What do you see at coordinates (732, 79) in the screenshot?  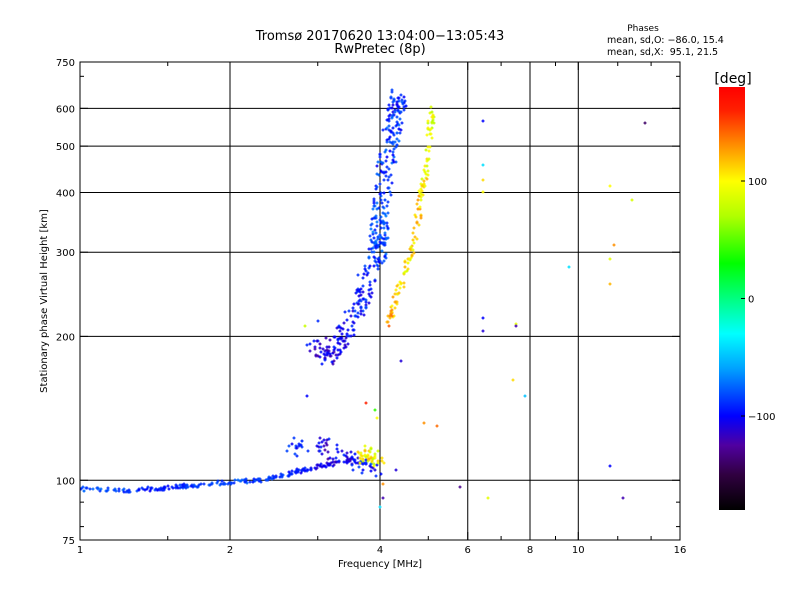 I see `colorbar-label: [deg]` at bounding box center [732, 79].